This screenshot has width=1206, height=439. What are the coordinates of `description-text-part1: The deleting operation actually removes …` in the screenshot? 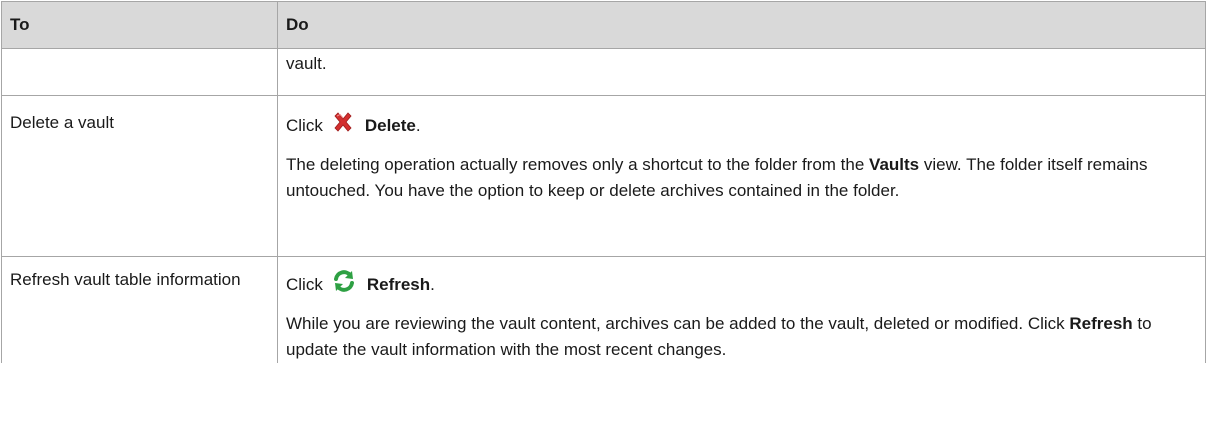 It's located at (578, 164).